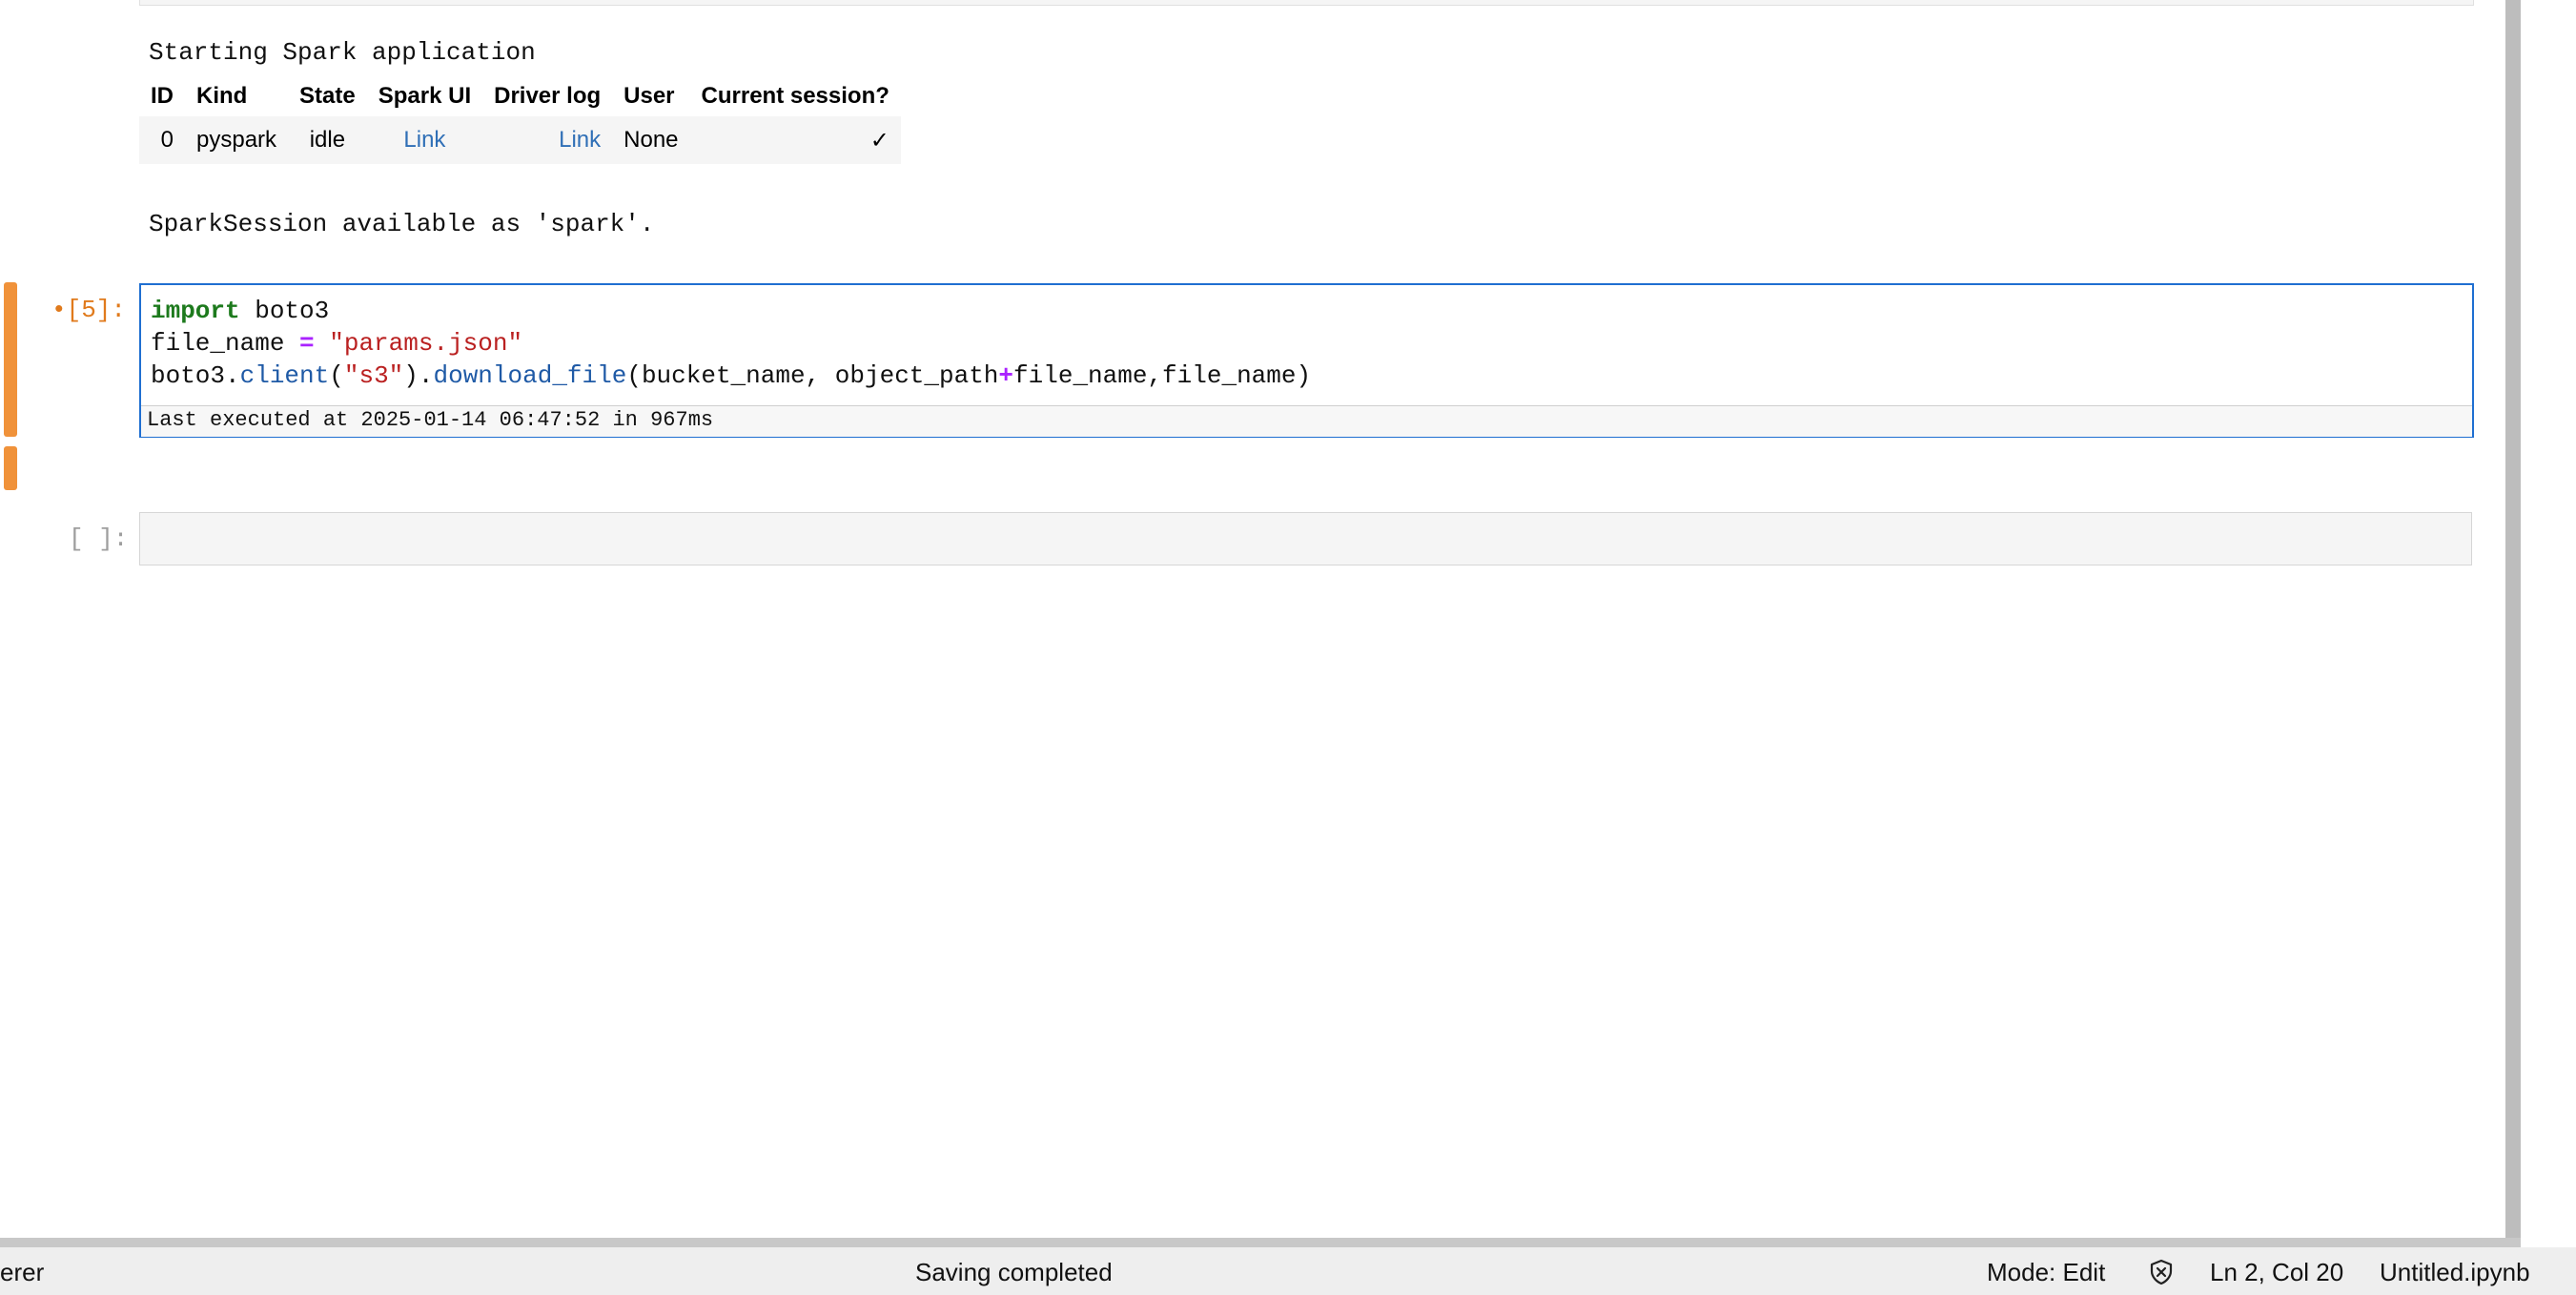 The image size is (2576, 1295). What do you see at coordinates (651, 140) in the screenshot?
I see `cell-user: None` at bounding box center [651, 140].